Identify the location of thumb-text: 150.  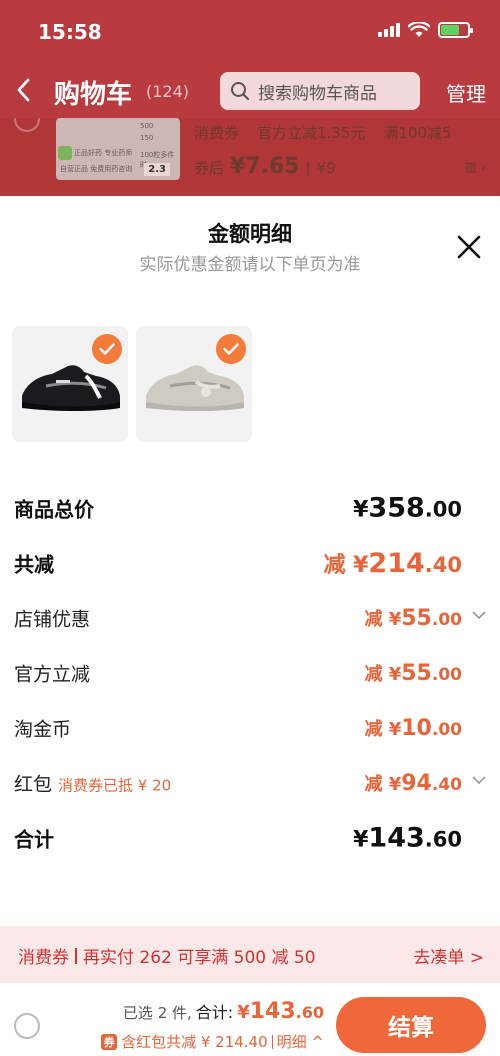
(147, 138).